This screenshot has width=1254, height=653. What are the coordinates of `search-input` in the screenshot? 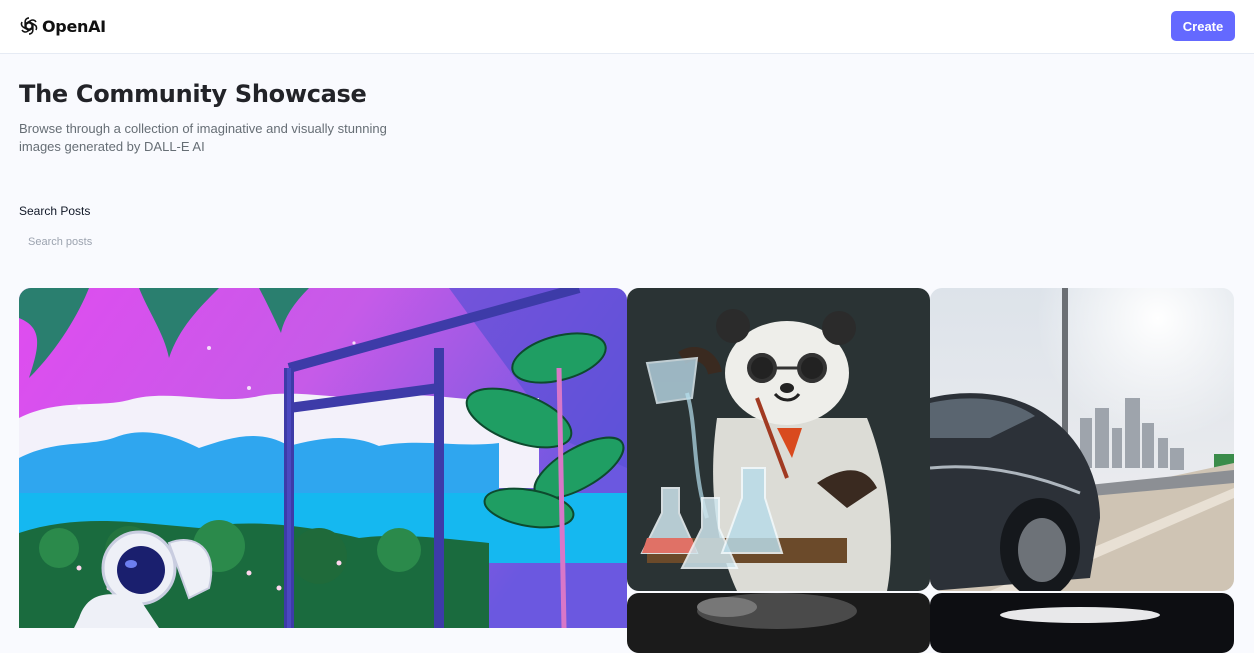 It's located at (626, 242).